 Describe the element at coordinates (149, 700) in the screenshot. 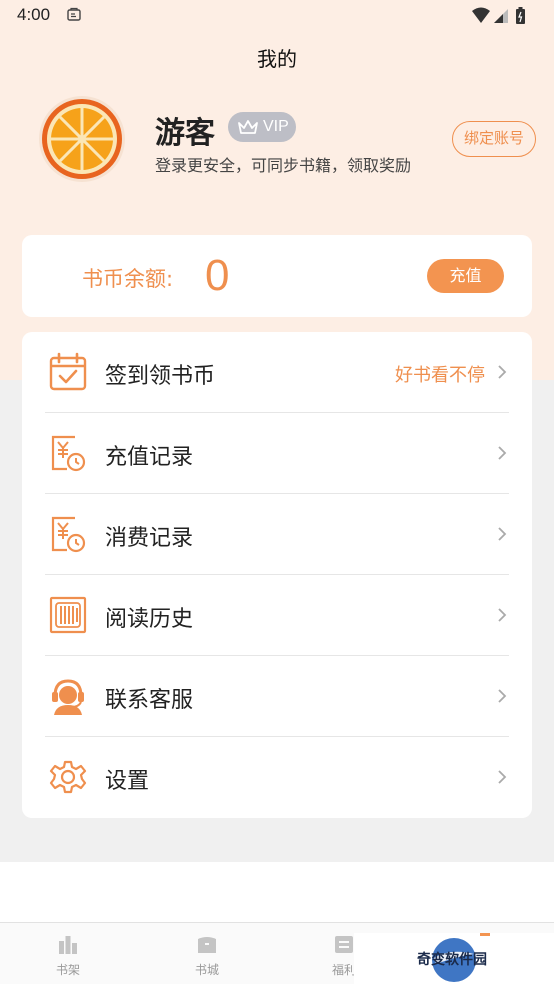

I see `menu-item-label: 联系客服` at that location.